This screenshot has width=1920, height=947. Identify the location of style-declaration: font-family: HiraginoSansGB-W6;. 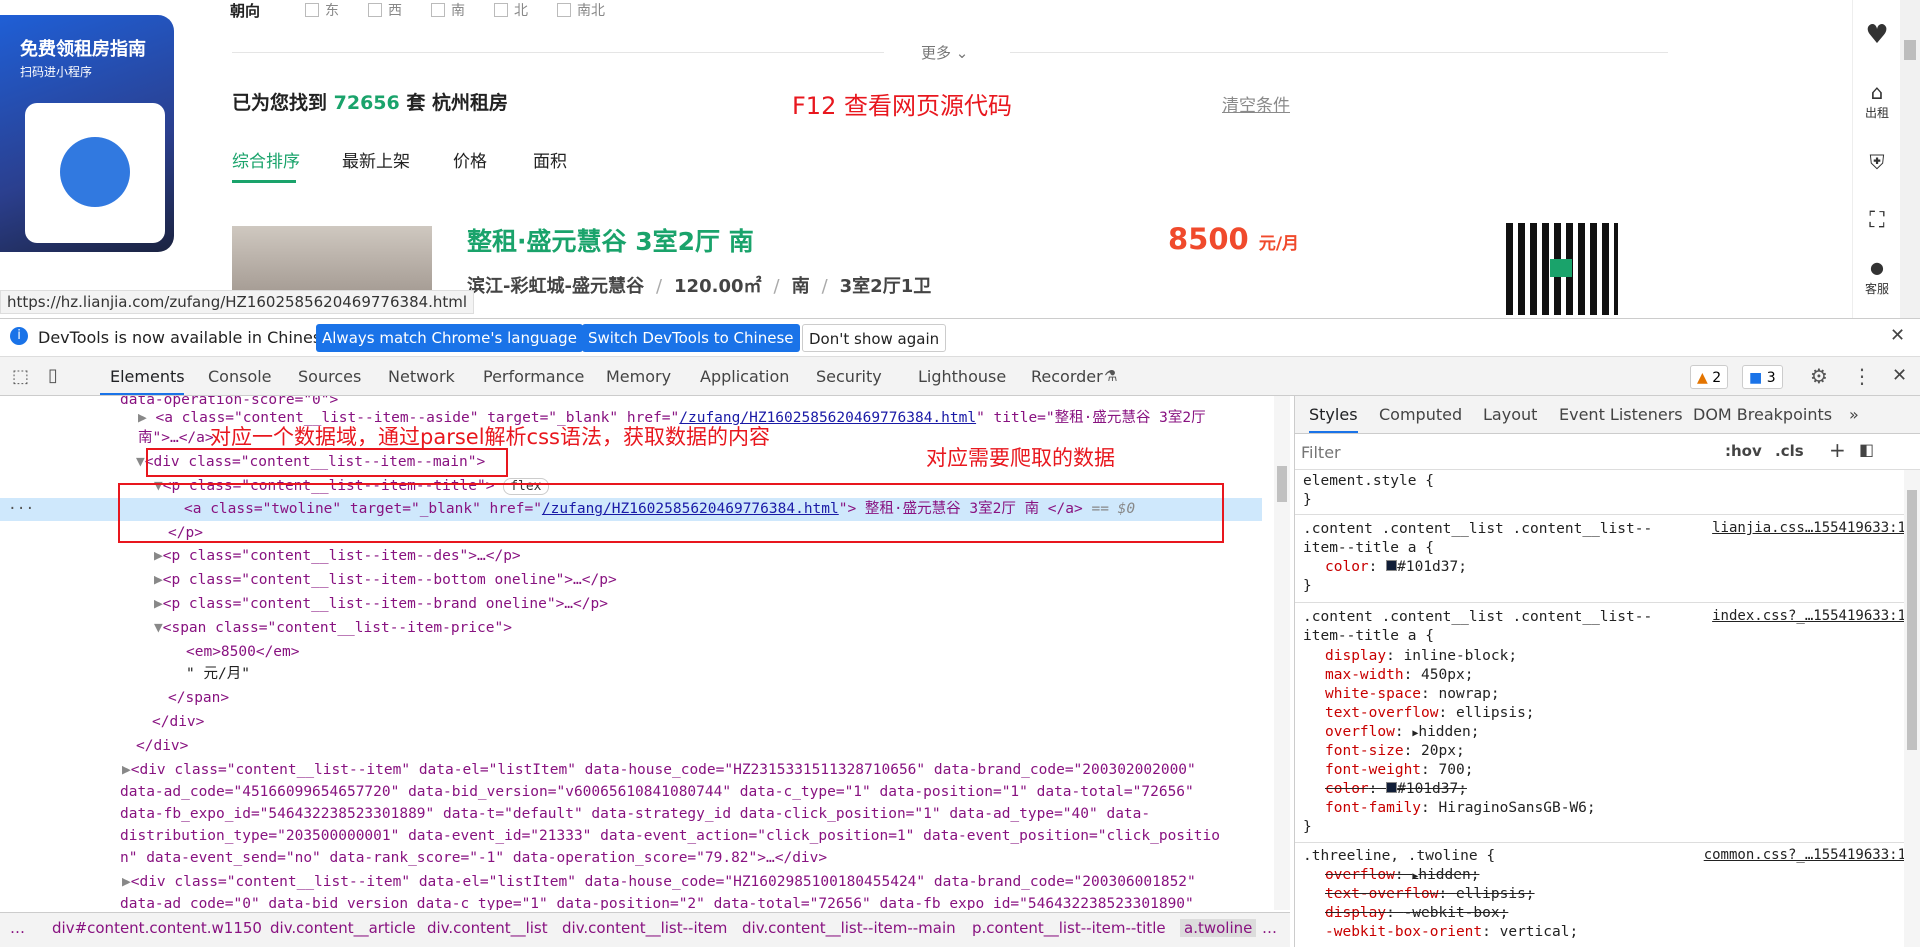
(1460, 808).